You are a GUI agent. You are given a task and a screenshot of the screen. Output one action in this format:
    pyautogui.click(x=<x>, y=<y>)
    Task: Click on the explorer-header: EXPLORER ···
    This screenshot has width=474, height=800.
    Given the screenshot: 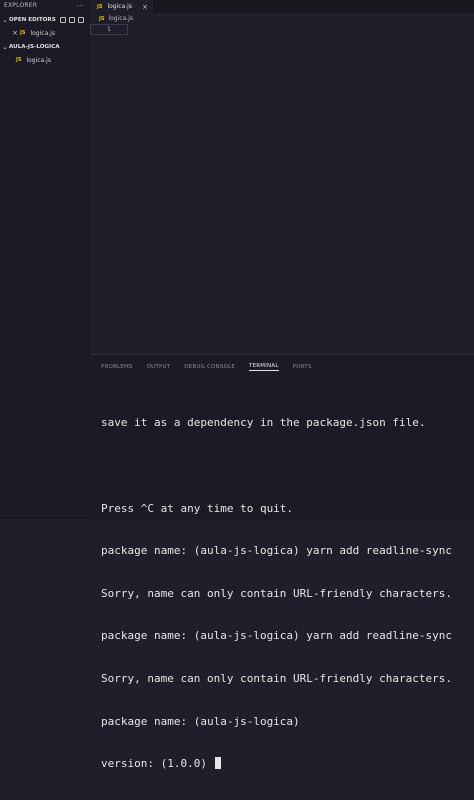 What is the action you would take?
    pyautogui.click(x=45, y=5)
    